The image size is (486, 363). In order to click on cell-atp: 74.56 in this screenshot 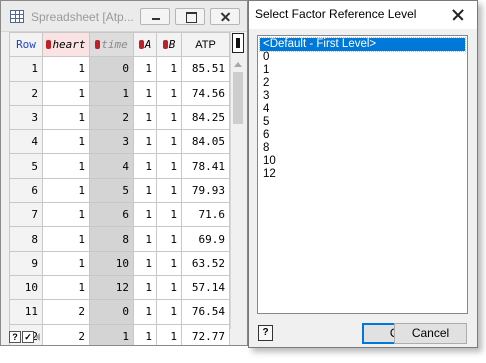, I will do `click(205, 93)`.